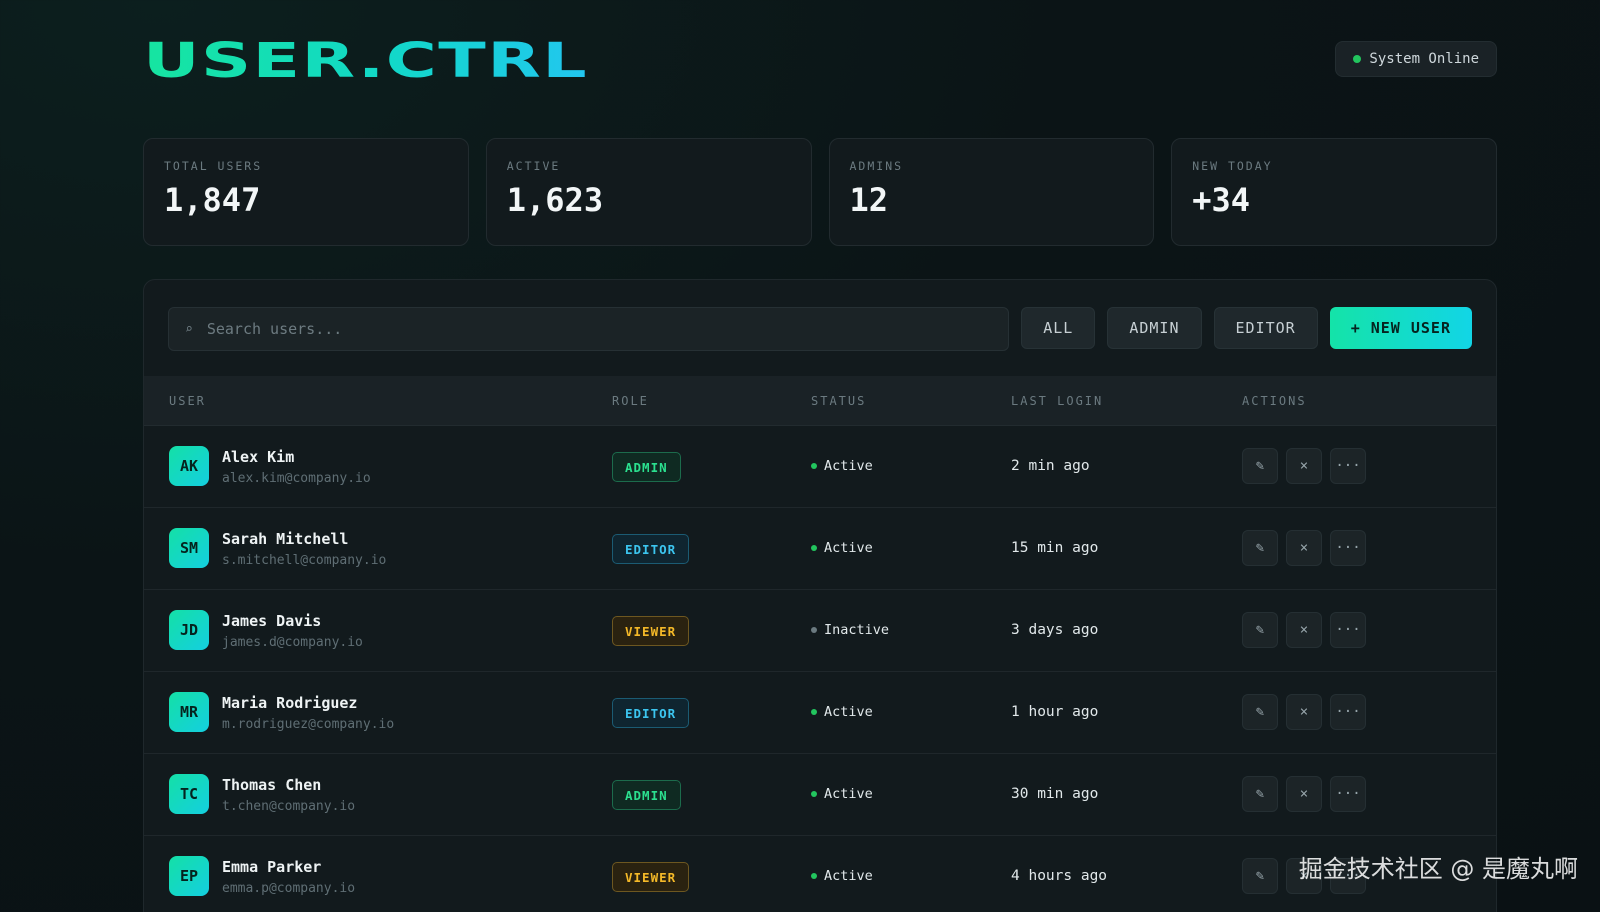 This screenshot has width=1600, height=912. What do you see at coordinates (1438, 869) in the screenshot?
I see `watermark: 掘金技术社区 @ 是魔丸啊` at bounding box center [1438, 869].